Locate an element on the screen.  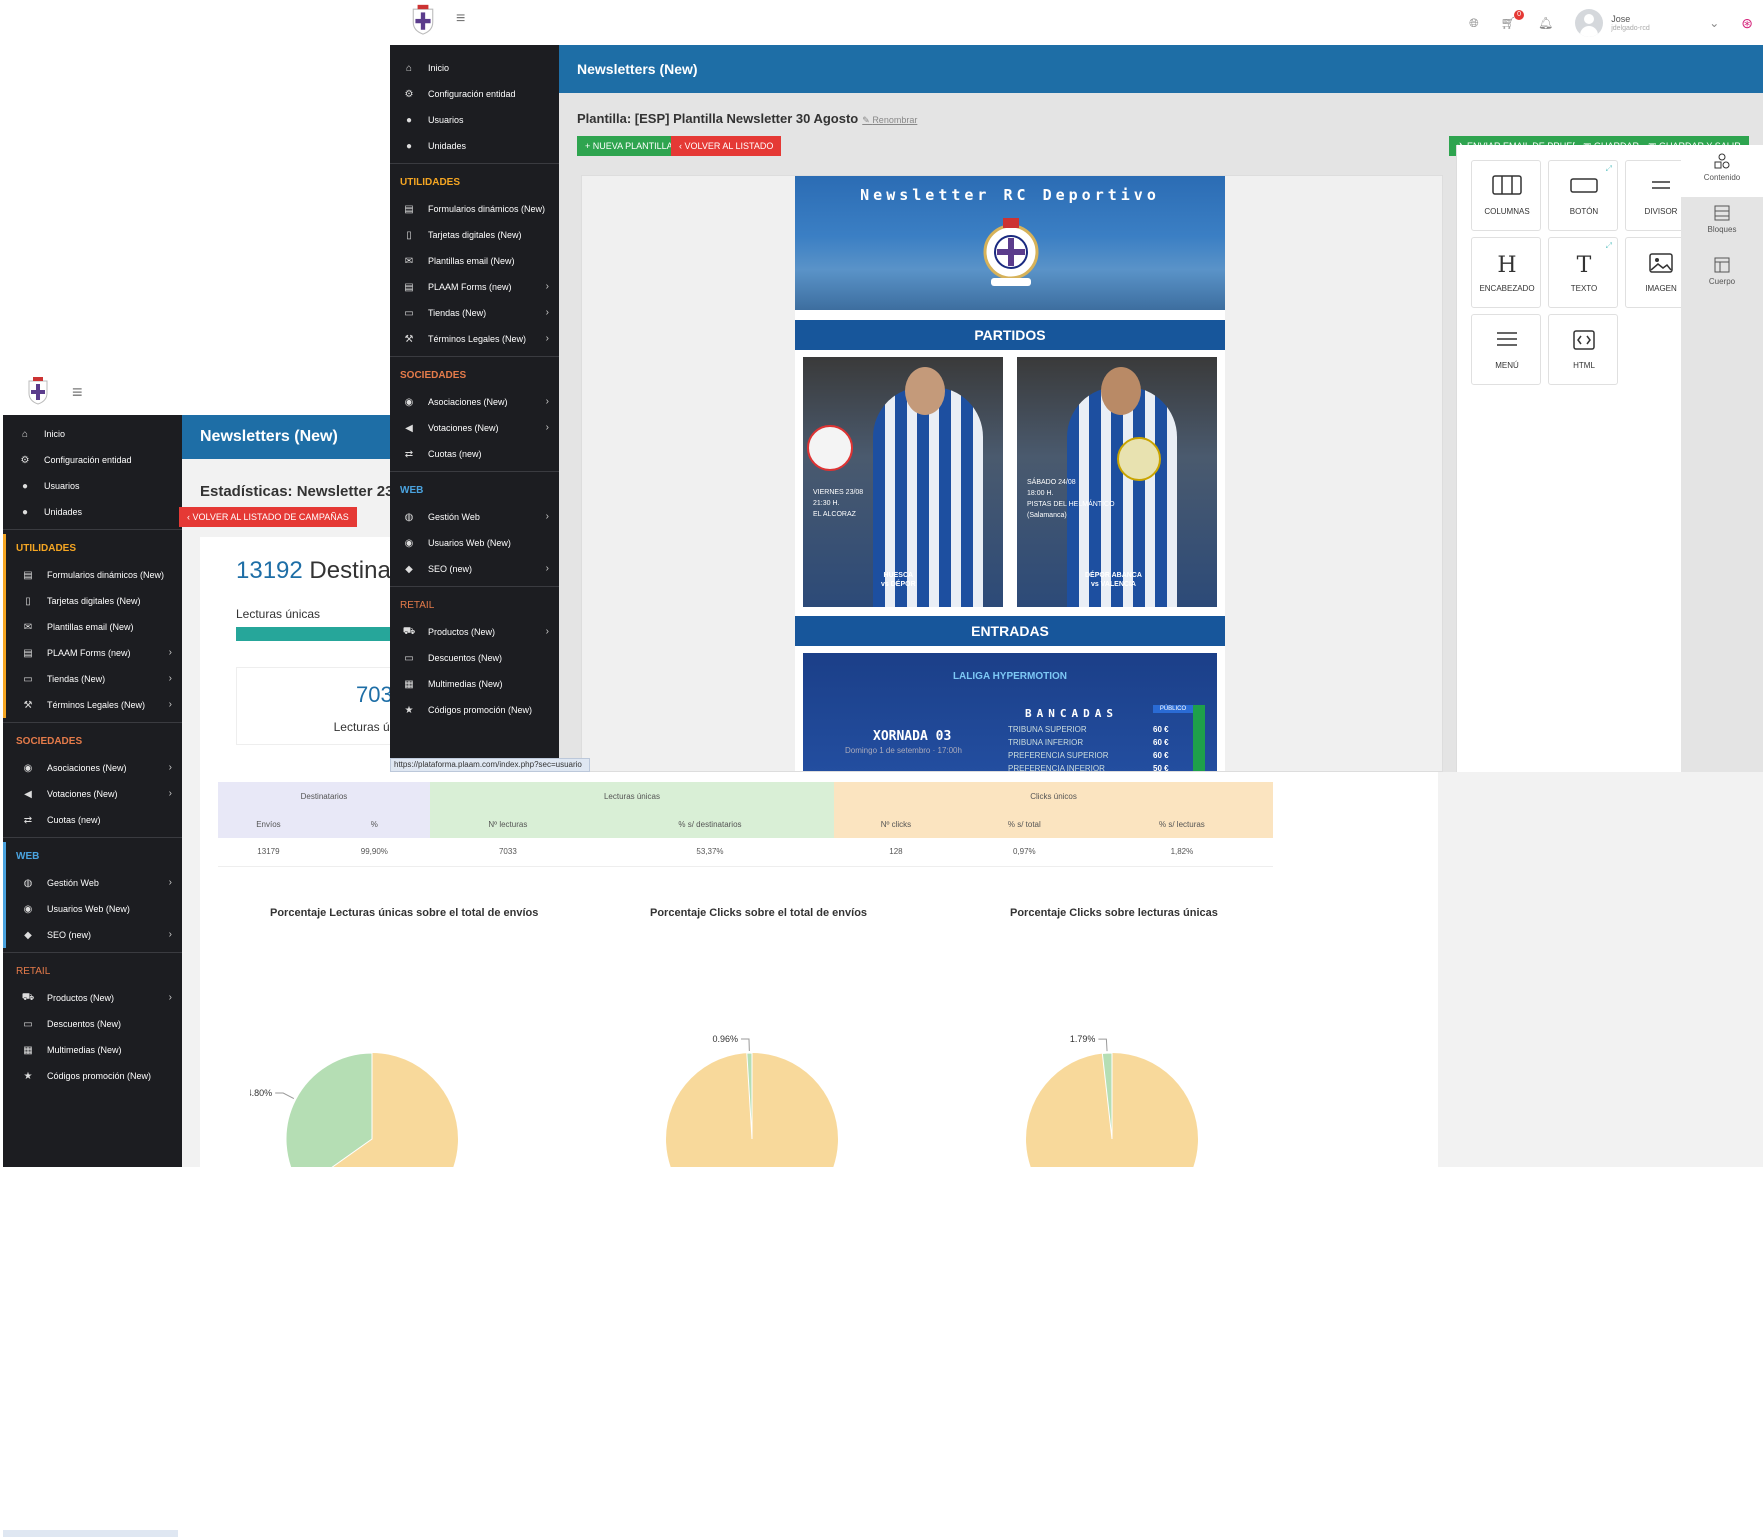
blocks-icon is located at coordinates (1722, 213).